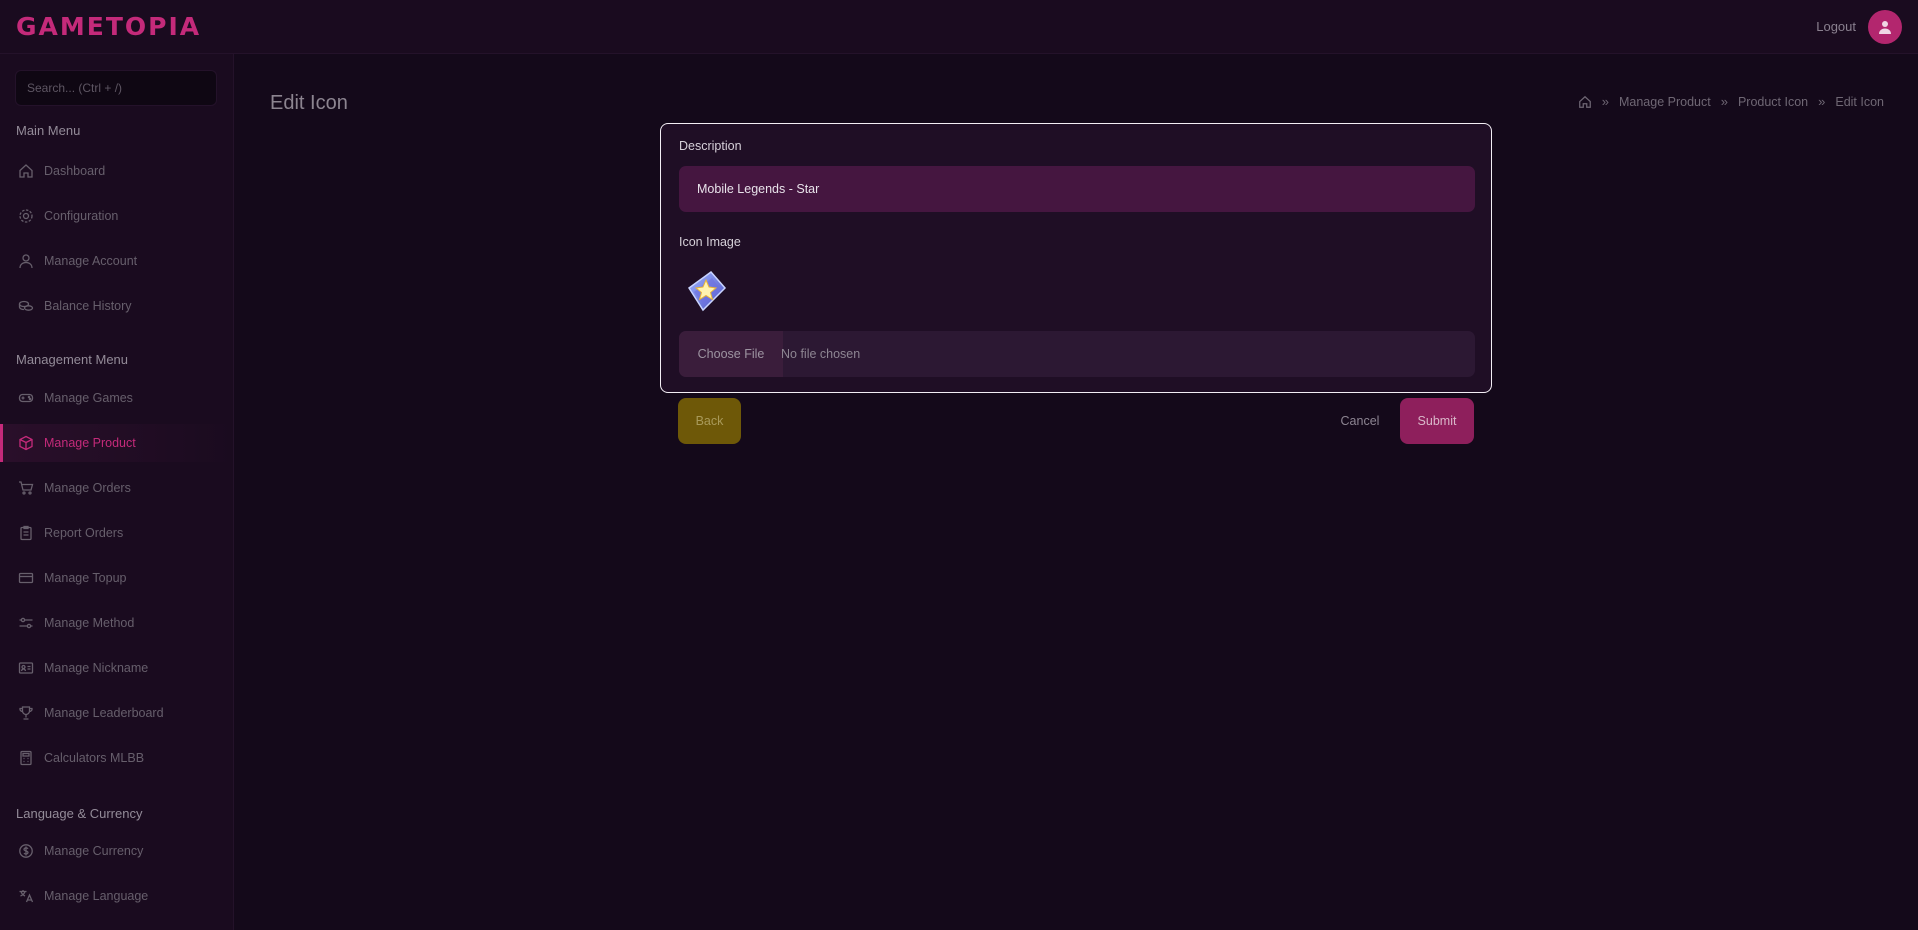 This screenshot has width=1918, height=930. I want to click on sidebar-item-label: Manage Leaderboard, so click(104, 713).